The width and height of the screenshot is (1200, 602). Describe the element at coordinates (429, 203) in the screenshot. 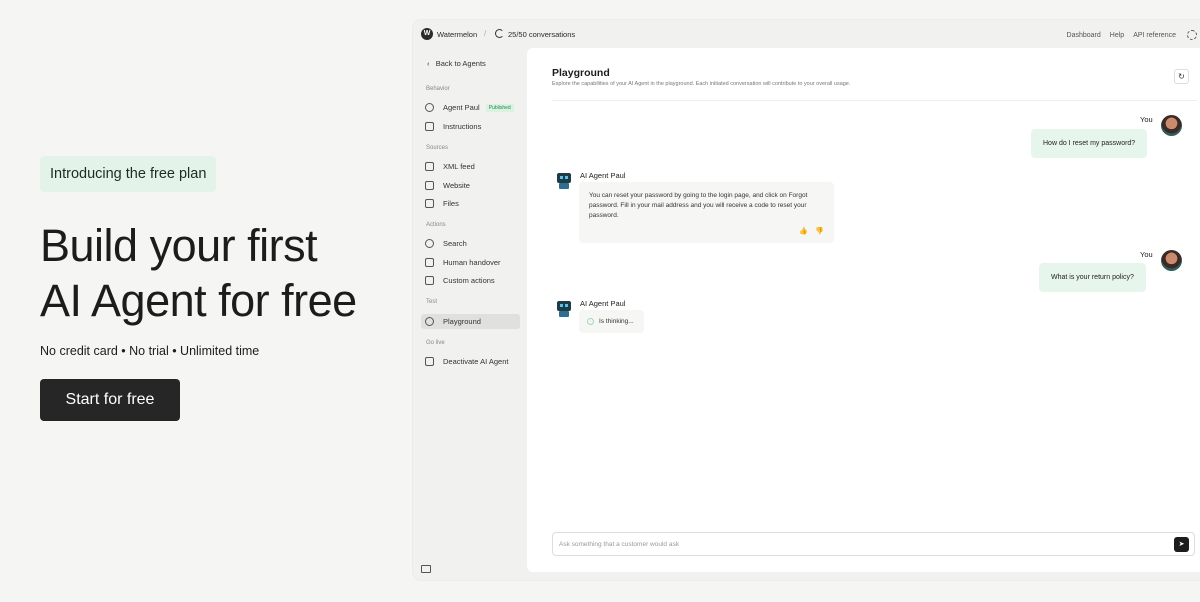

I see `file-icon` at that location.